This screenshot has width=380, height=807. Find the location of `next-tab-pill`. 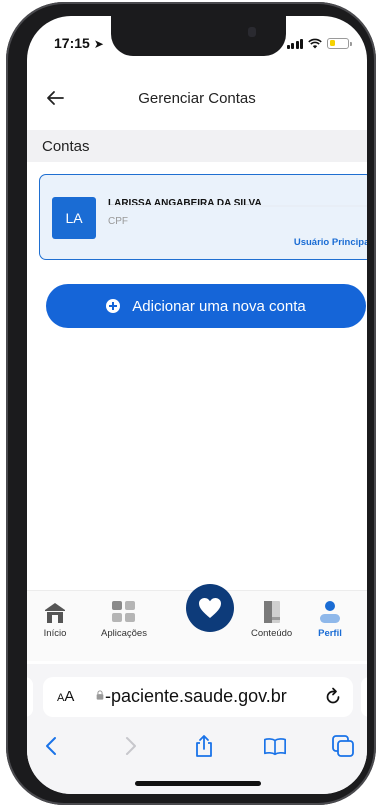

next-tab-pill is located at coordinates (364, 697).